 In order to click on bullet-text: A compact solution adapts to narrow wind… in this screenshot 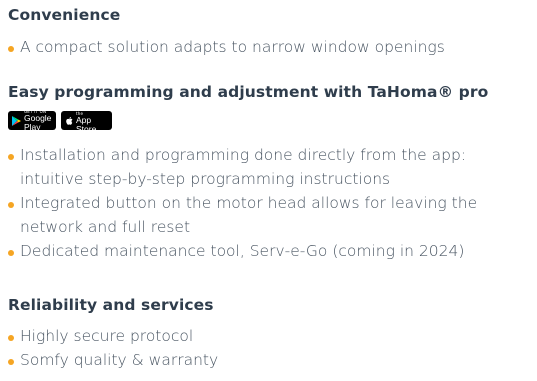, I will do `click(232, 47)`.